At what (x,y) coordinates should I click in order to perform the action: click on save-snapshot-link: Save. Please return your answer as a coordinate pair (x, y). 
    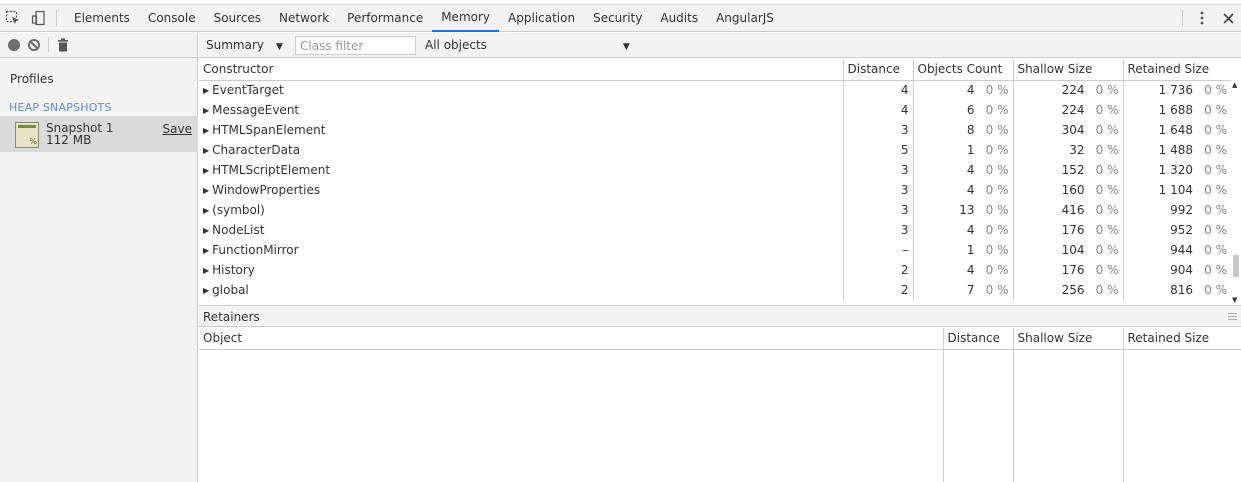
    Looking at the image, I should click on (177, 129).